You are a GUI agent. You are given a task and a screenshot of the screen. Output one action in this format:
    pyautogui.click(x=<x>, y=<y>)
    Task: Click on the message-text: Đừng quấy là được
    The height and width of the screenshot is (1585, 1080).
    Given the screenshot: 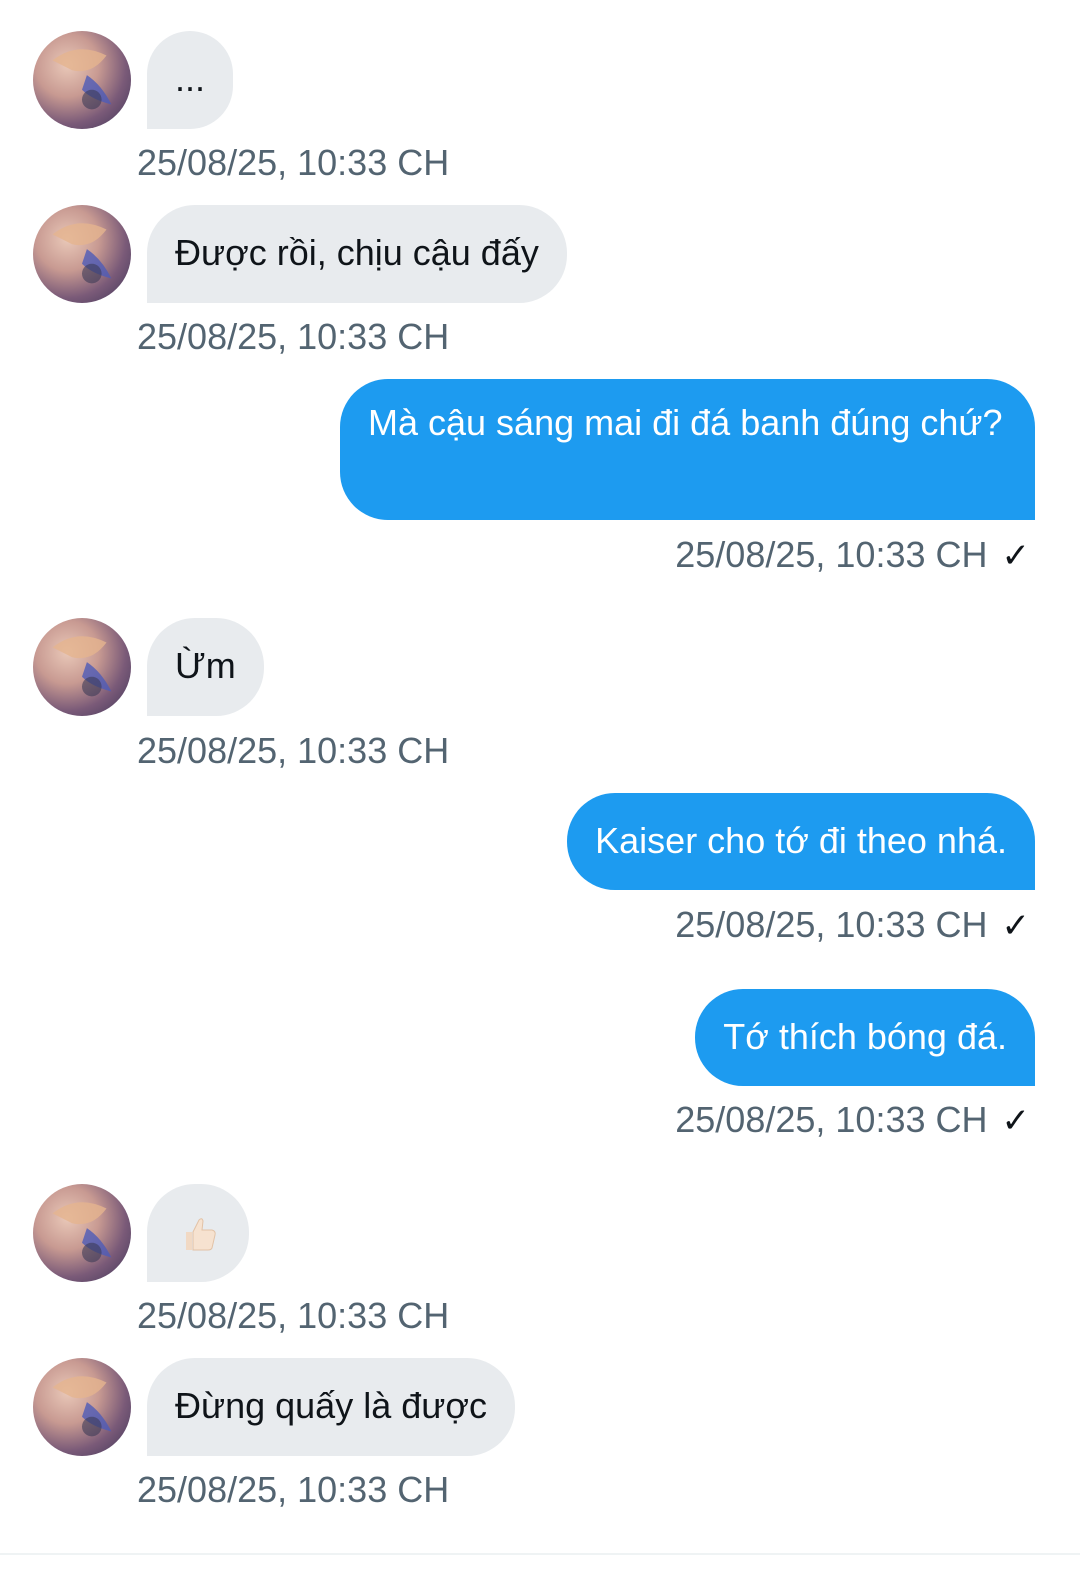 What is the action you would take?
    pyautogui.click(x=331, y=1405)
    